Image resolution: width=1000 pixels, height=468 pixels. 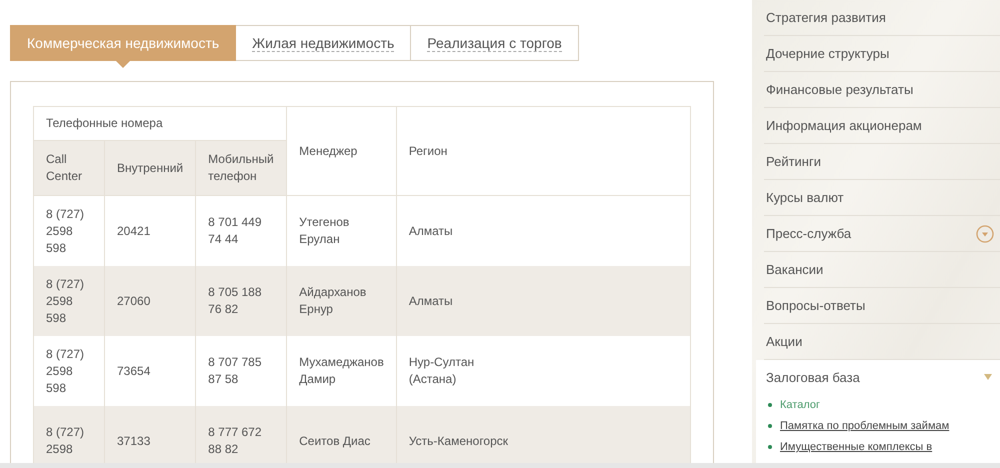 I want to click on manager-cell: Сеитов Диас, so click(x=341, y=434).